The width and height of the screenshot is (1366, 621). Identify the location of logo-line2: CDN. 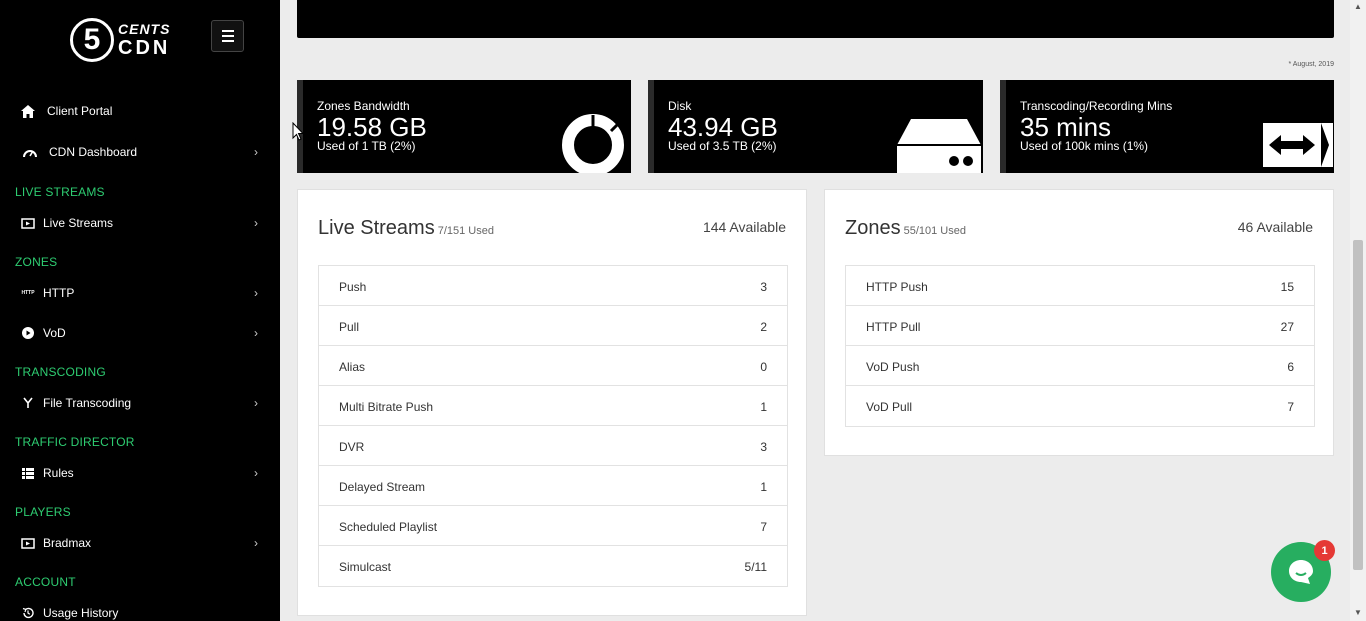
(144, 48).